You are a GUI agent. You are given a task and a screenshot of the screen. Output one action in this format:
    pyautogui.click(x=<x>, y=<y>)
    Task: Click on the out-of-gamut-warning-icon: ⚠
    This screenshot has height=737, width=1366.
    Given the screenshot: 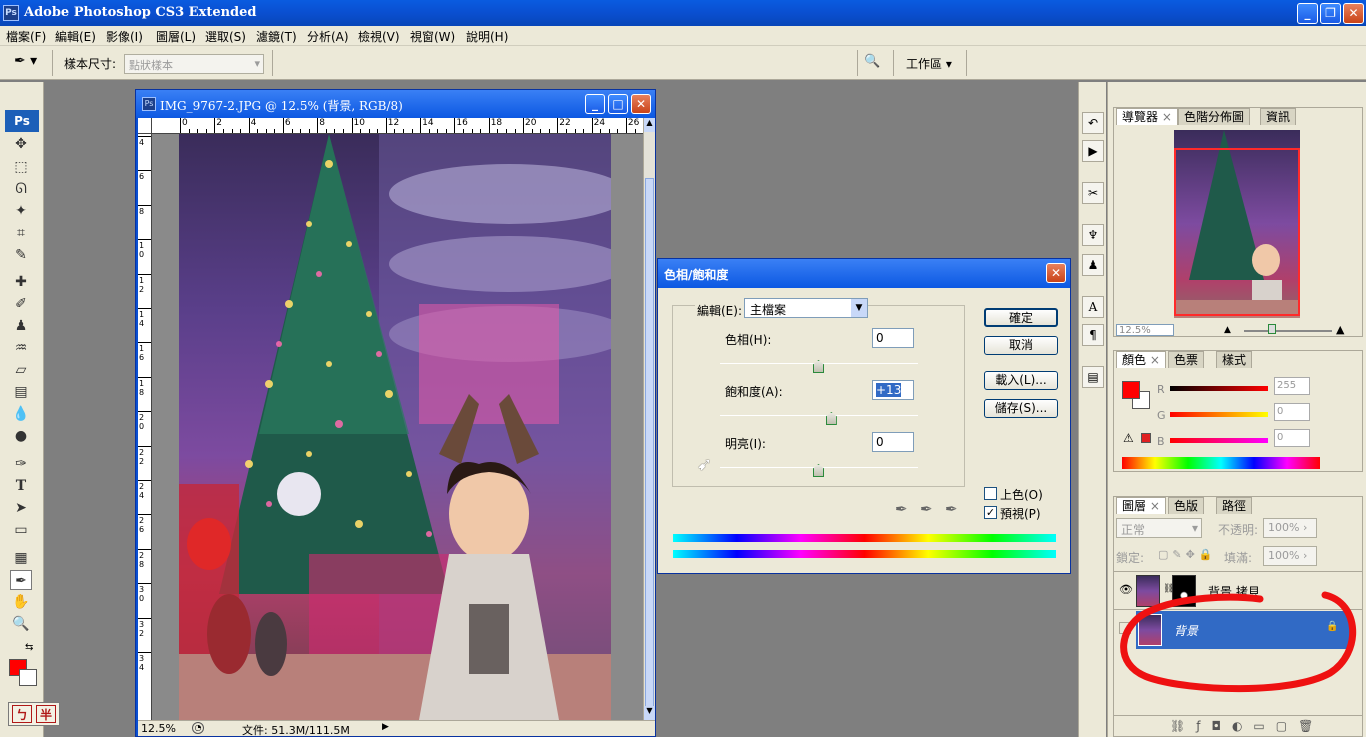 What is the action you would take?
    pyautogui.click(x=1128, y=438)
    